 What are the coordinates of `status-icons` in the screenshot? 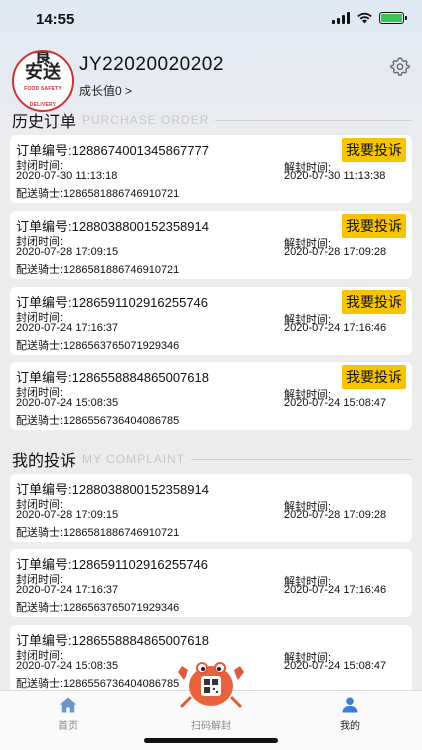 It's located at (369, 18).